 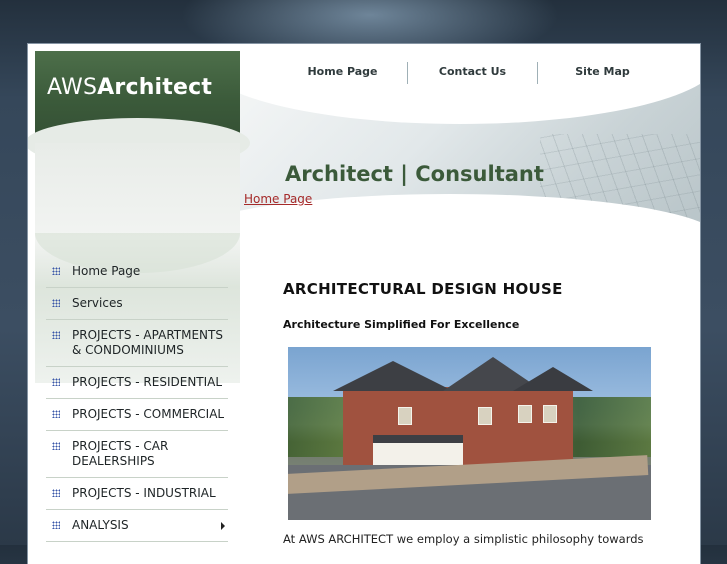 I want to click on nav-home-page: Home Page, so click(x=342, y=73).